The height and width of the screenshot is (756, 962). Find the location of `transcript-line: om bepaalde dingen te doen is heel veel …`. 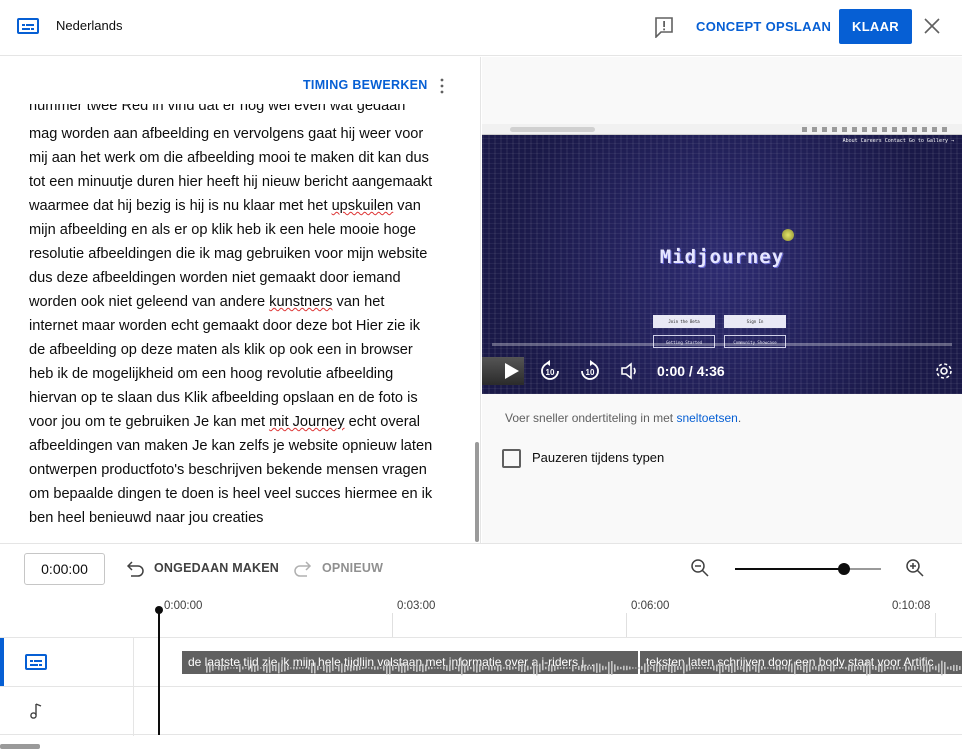

transcript-line: om bepaalde dingen te doen is heel veel … is located at coordinates (231, 494).